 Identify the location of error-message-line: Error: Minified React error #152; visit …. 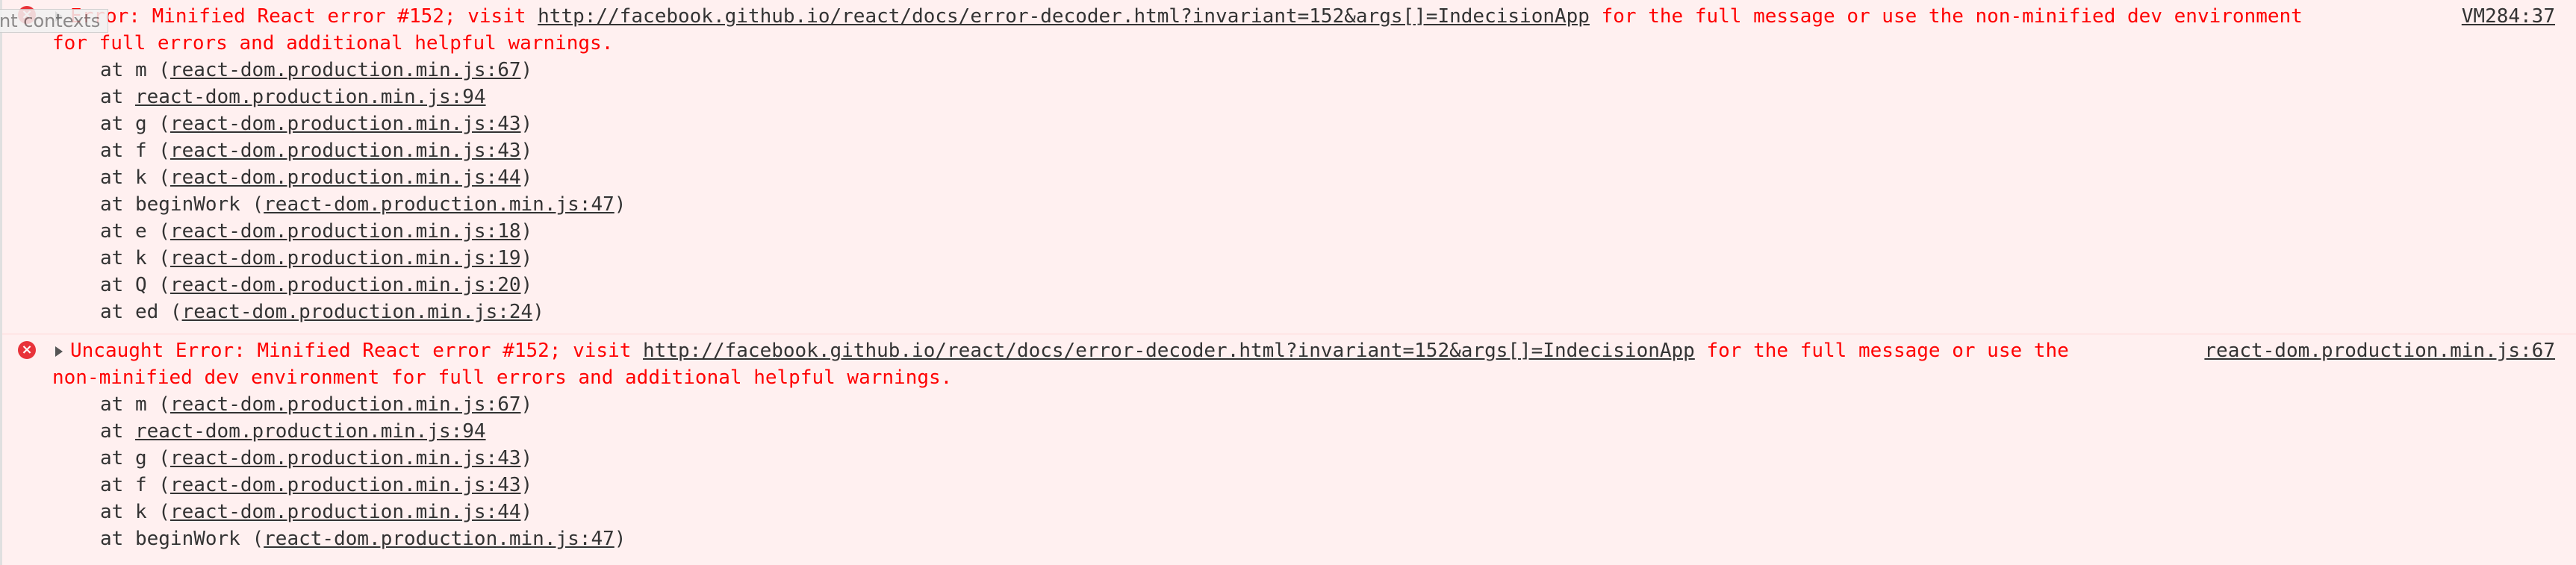
(1186, 16).